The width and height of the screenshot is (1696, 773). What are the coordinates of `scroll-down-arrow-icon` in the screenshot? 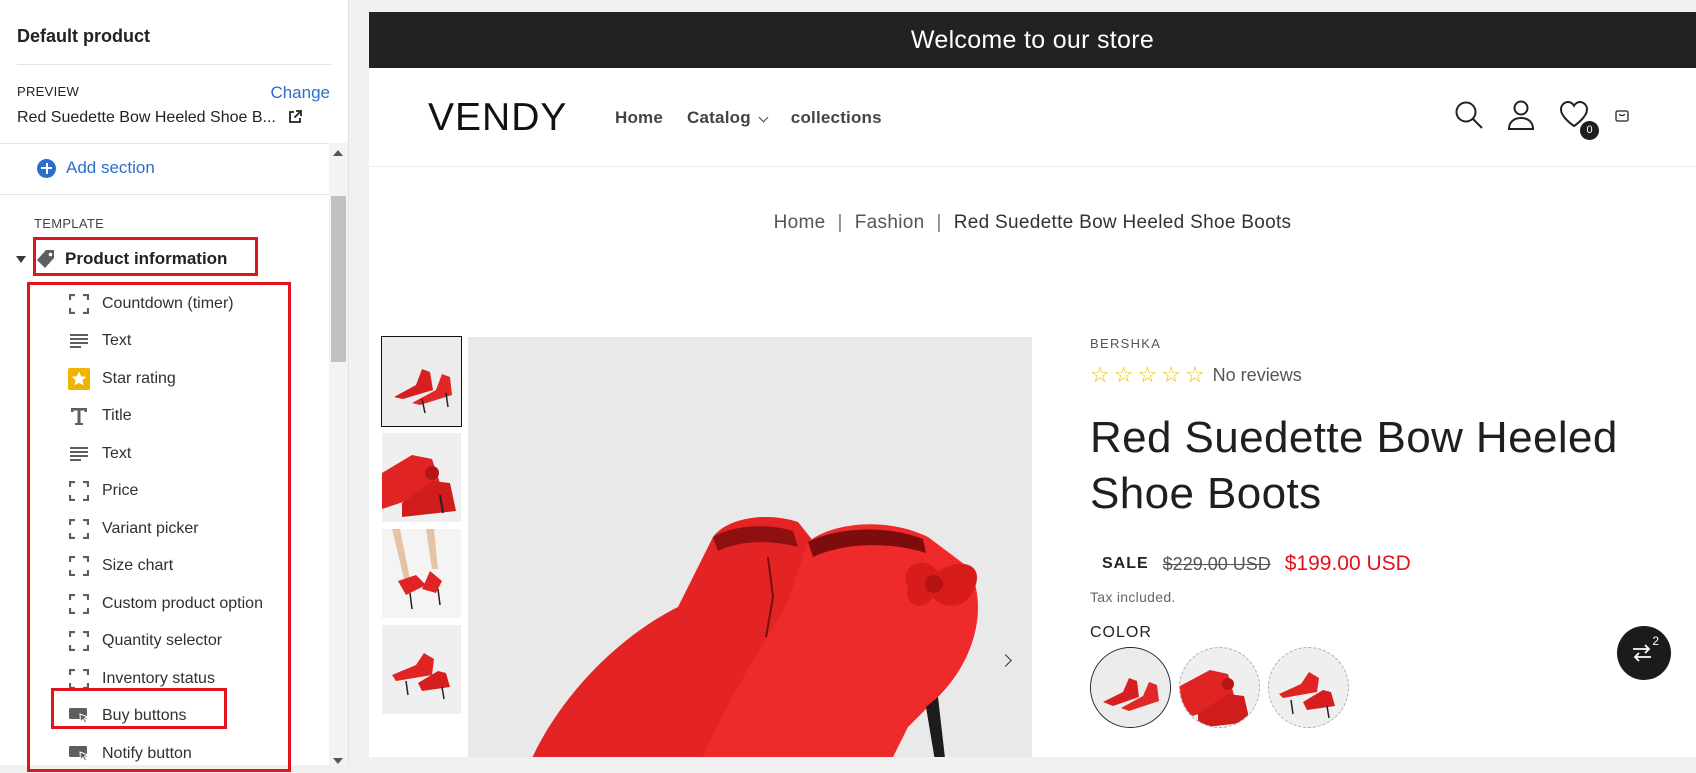 It's located at (338, 761).